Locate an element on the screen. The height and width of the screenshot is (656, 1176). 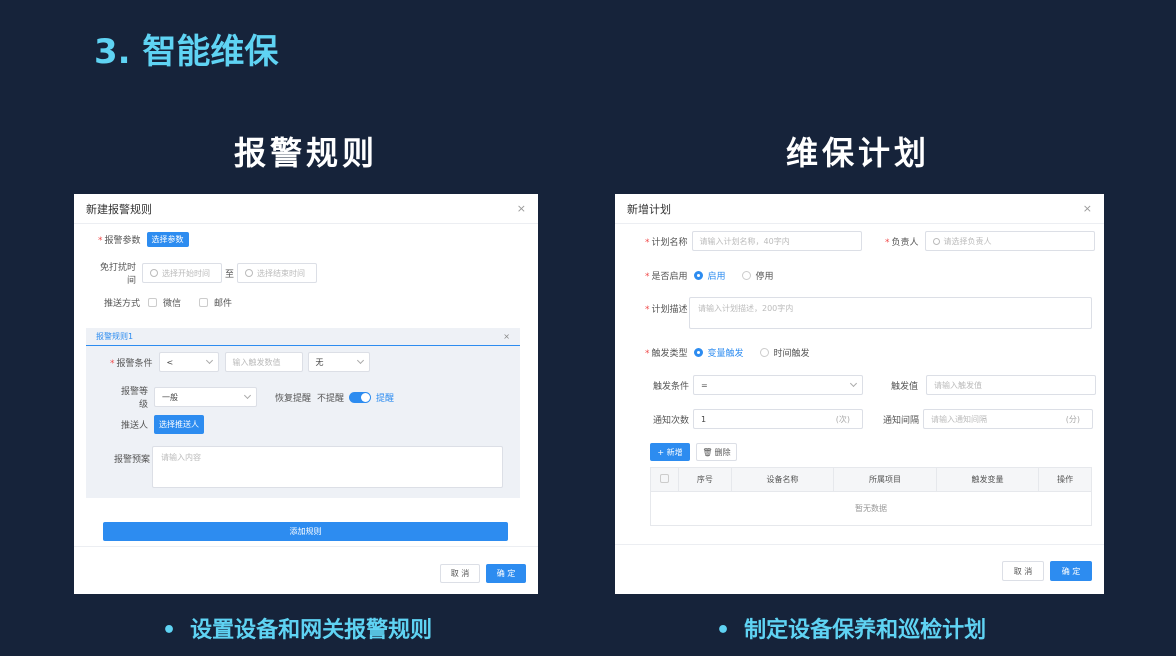
threshold-input: 输入触发数值 is located at coordinates (263, 362).